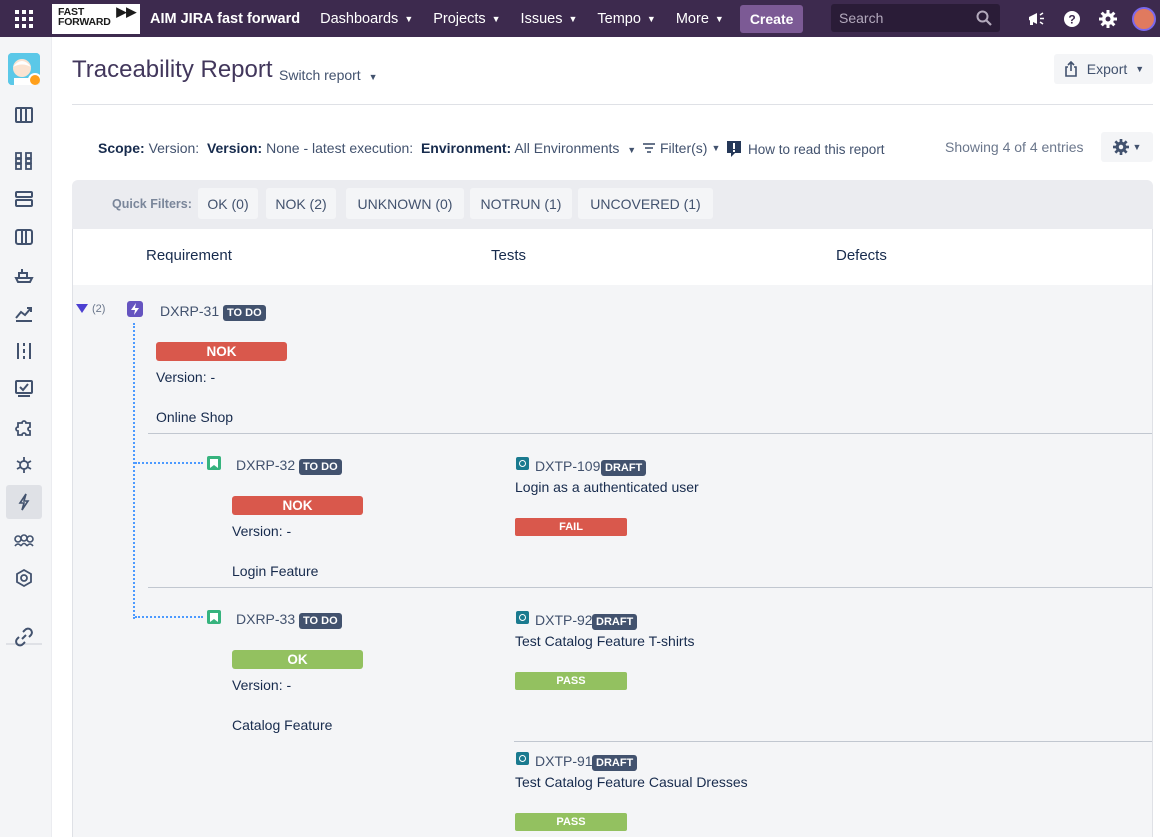 Image resolution: width=1160 pixels, height=837 pixels. What do you see at coordinates (631, 782) in the screenshot?
I see `test-summary: Test Catalog Feature Casual Dresses` at bounding box center [631, 782].